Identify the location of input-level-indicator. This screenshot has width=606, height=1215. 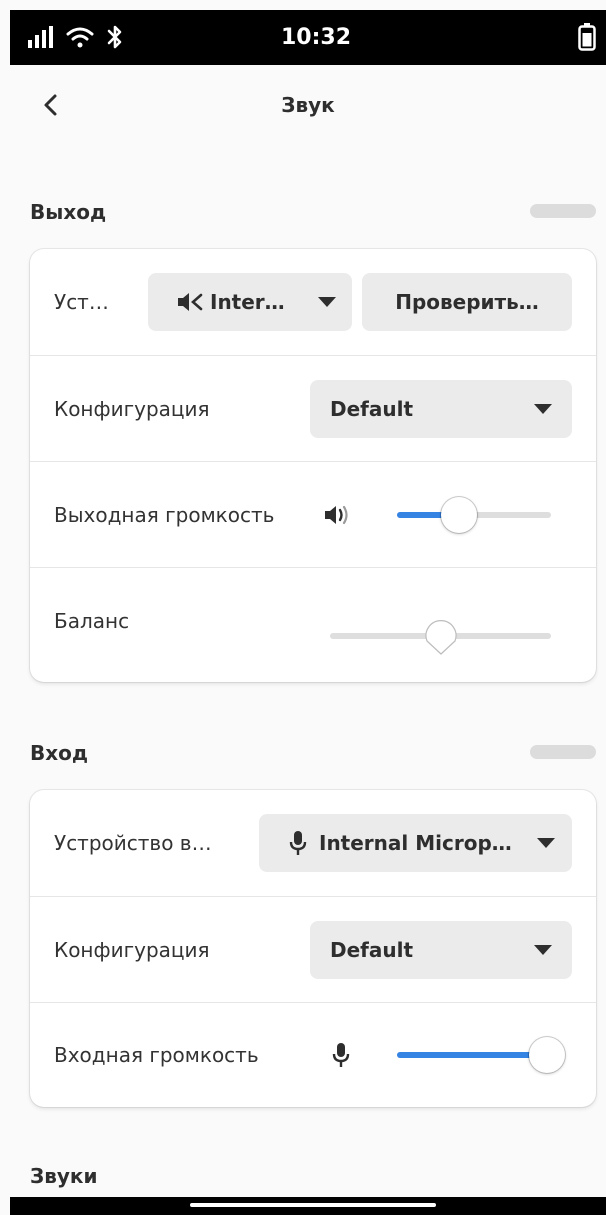
(563, 752).